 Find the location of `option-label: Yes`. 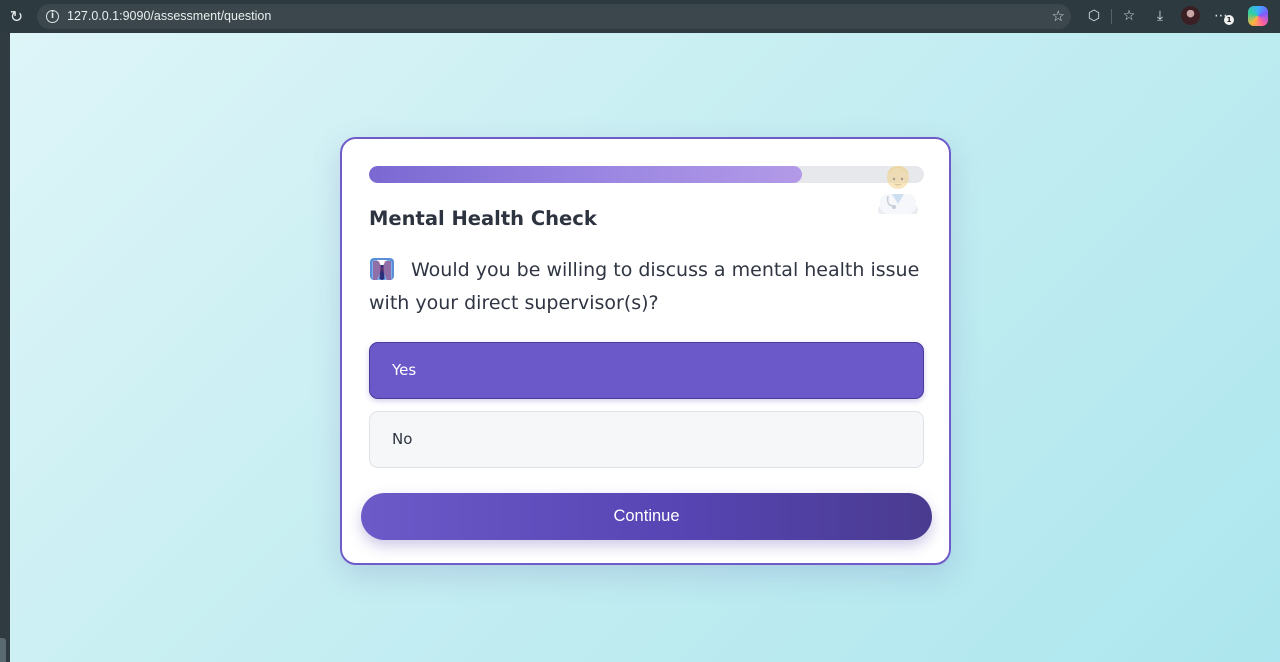

option-label: Yes is located at coordinates (404, 370).